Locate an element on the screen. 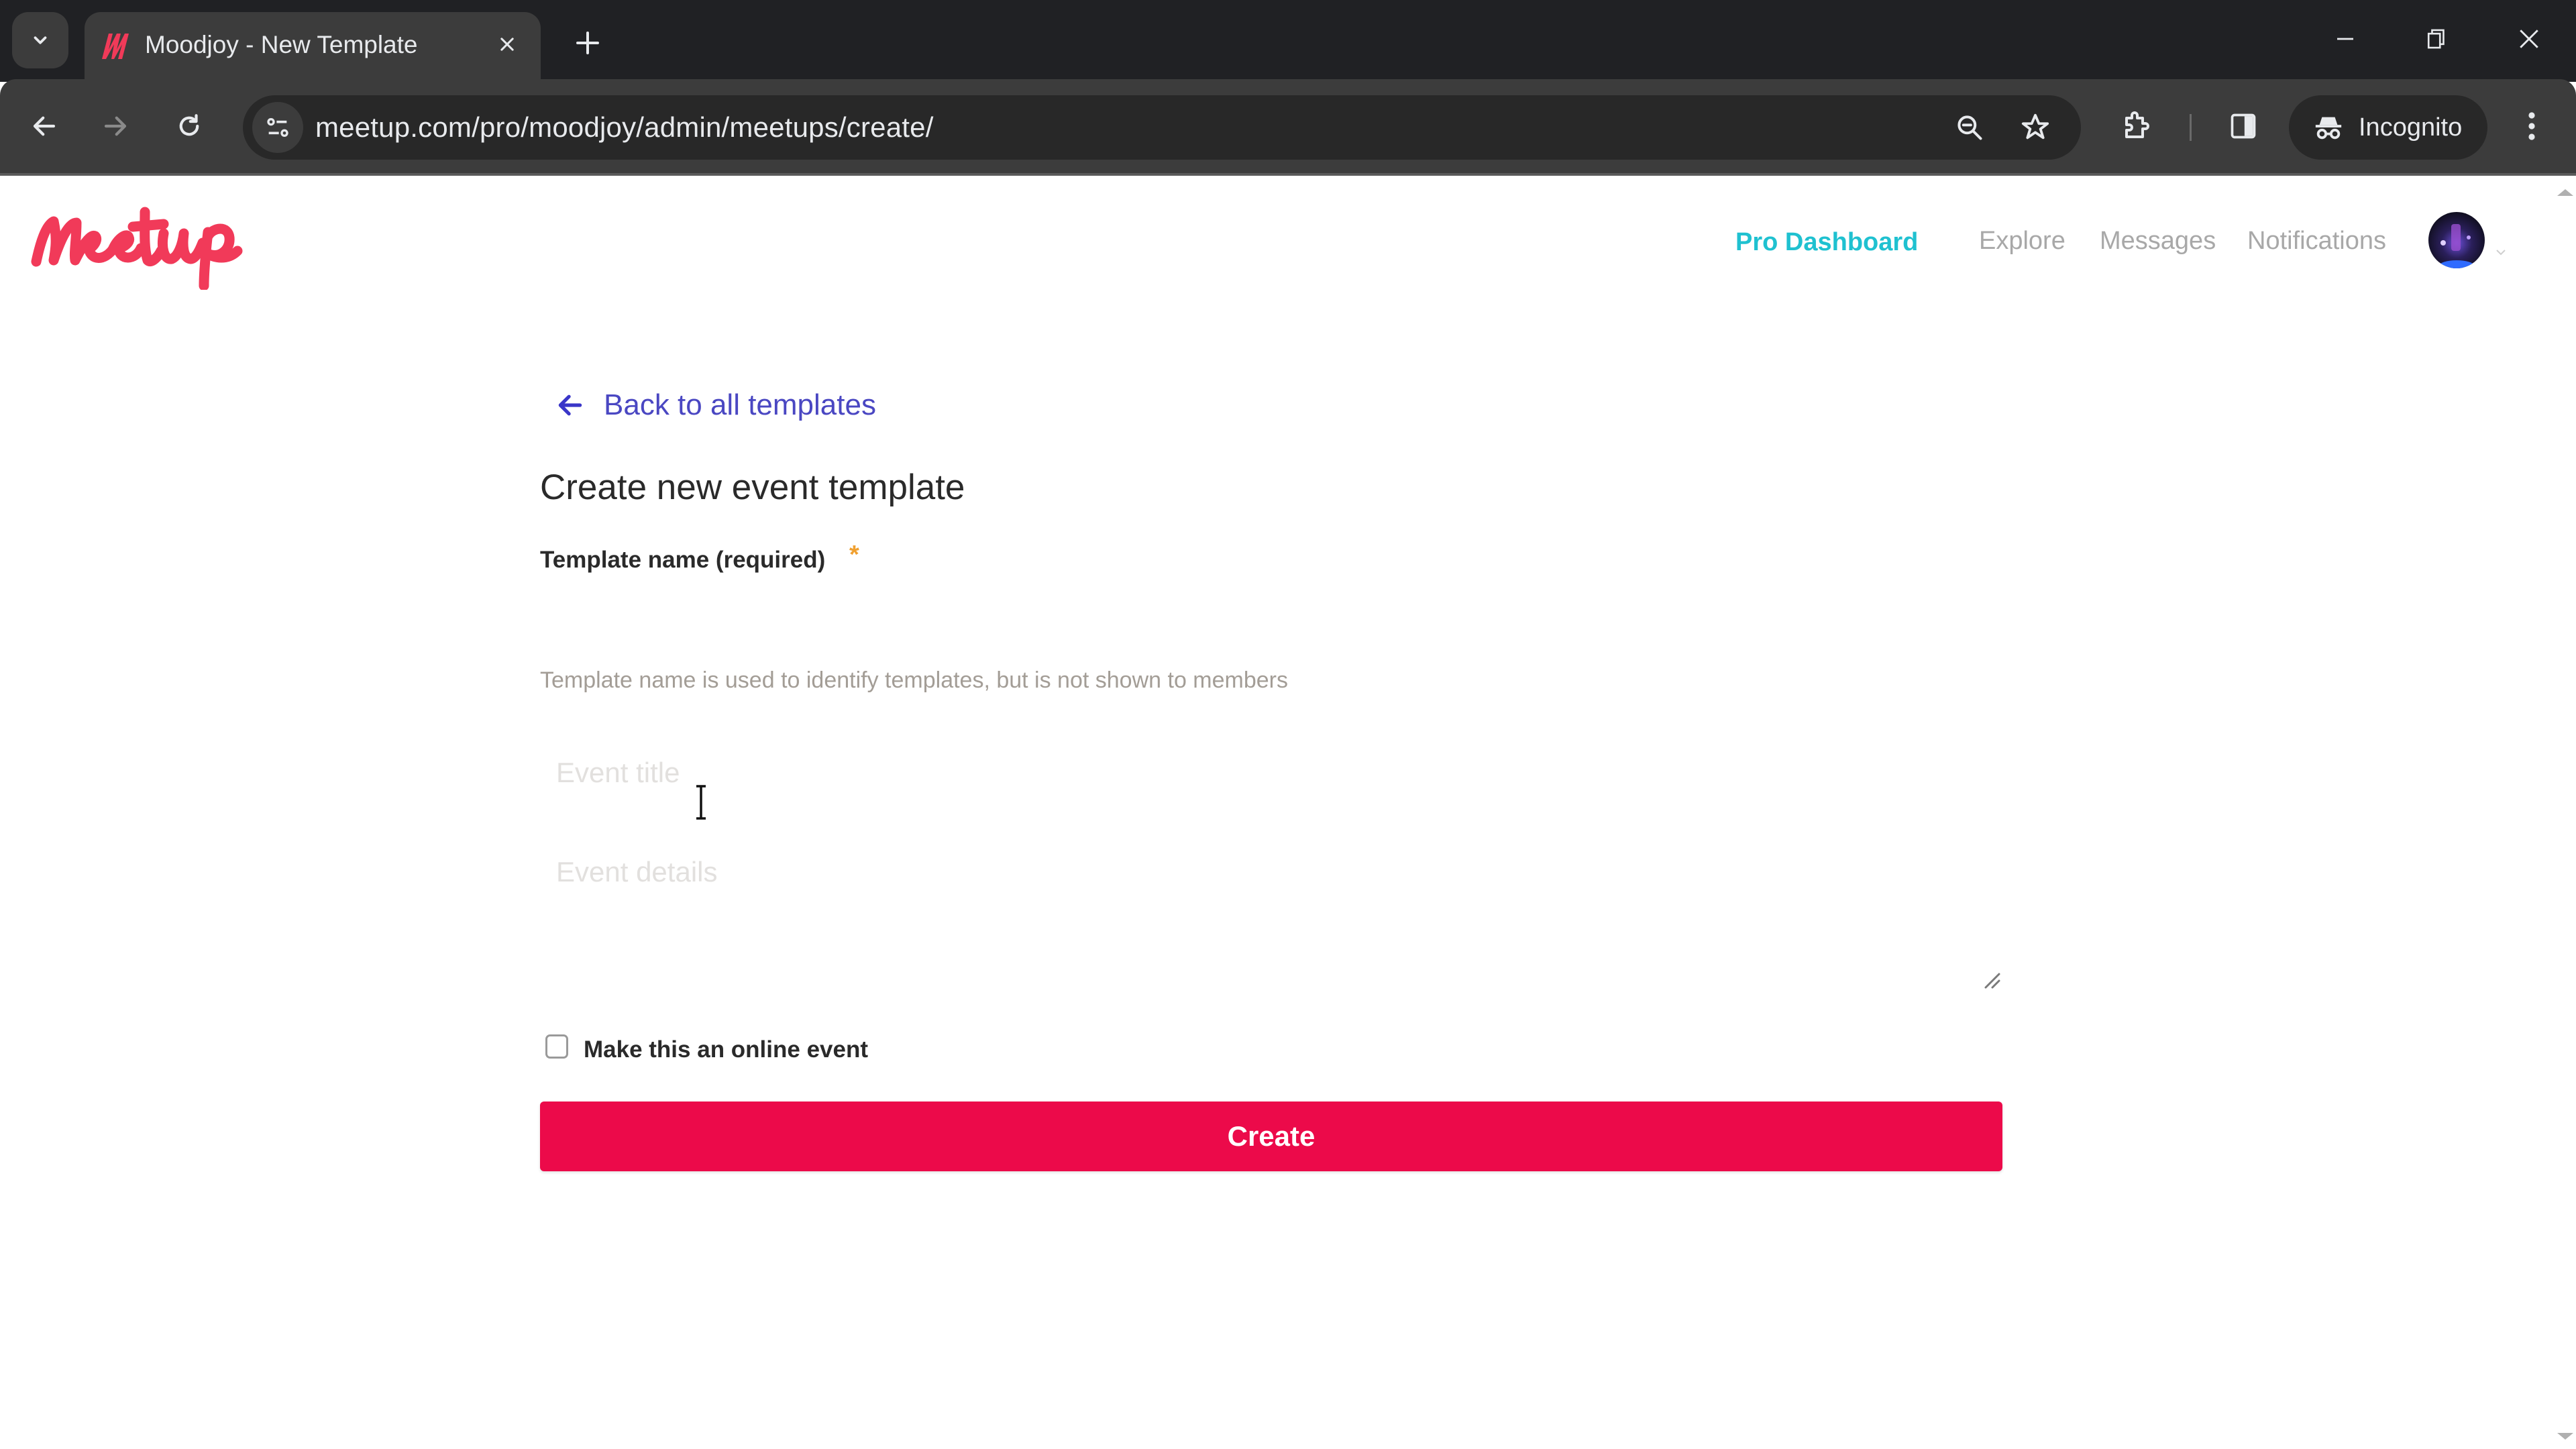 This screenshot has height=1449, width=2576. meetup-logo-icon is located at coordinates (137, 249).